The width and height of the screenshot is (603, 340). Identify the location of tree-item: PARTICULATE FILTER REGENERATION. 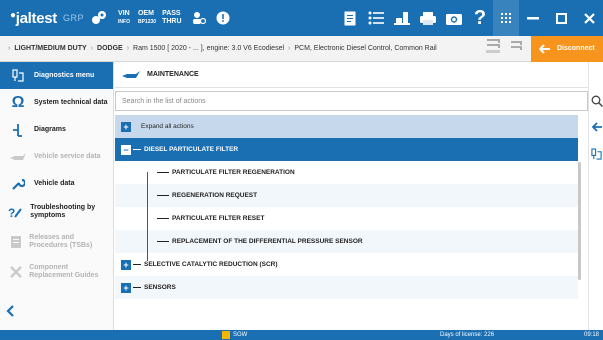
(351, 172).